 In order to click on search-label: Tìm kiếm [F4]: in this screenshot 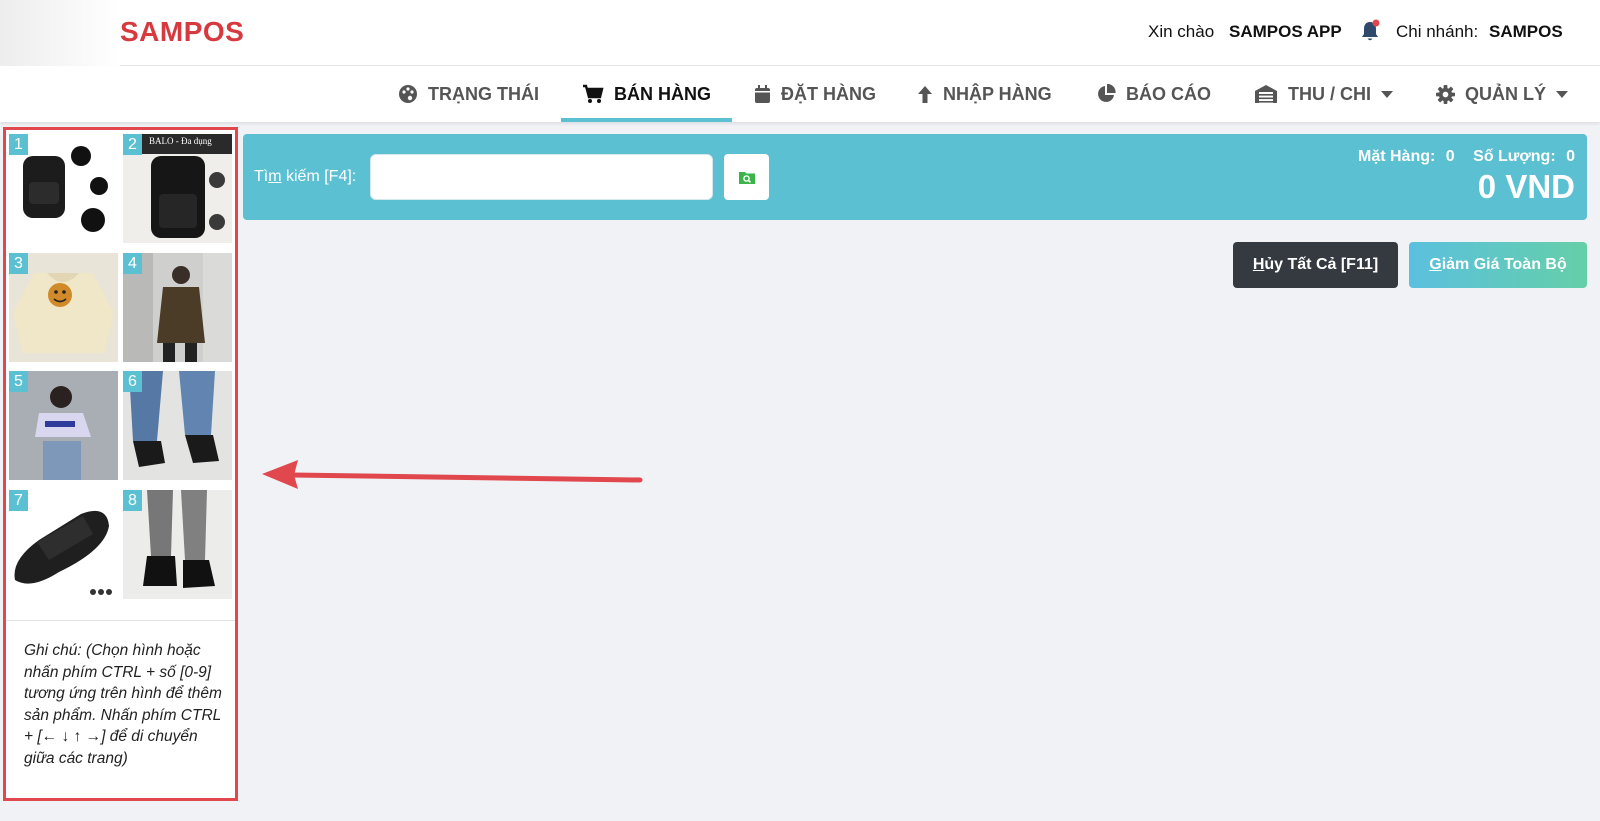, I will do `click(305, 176)`.